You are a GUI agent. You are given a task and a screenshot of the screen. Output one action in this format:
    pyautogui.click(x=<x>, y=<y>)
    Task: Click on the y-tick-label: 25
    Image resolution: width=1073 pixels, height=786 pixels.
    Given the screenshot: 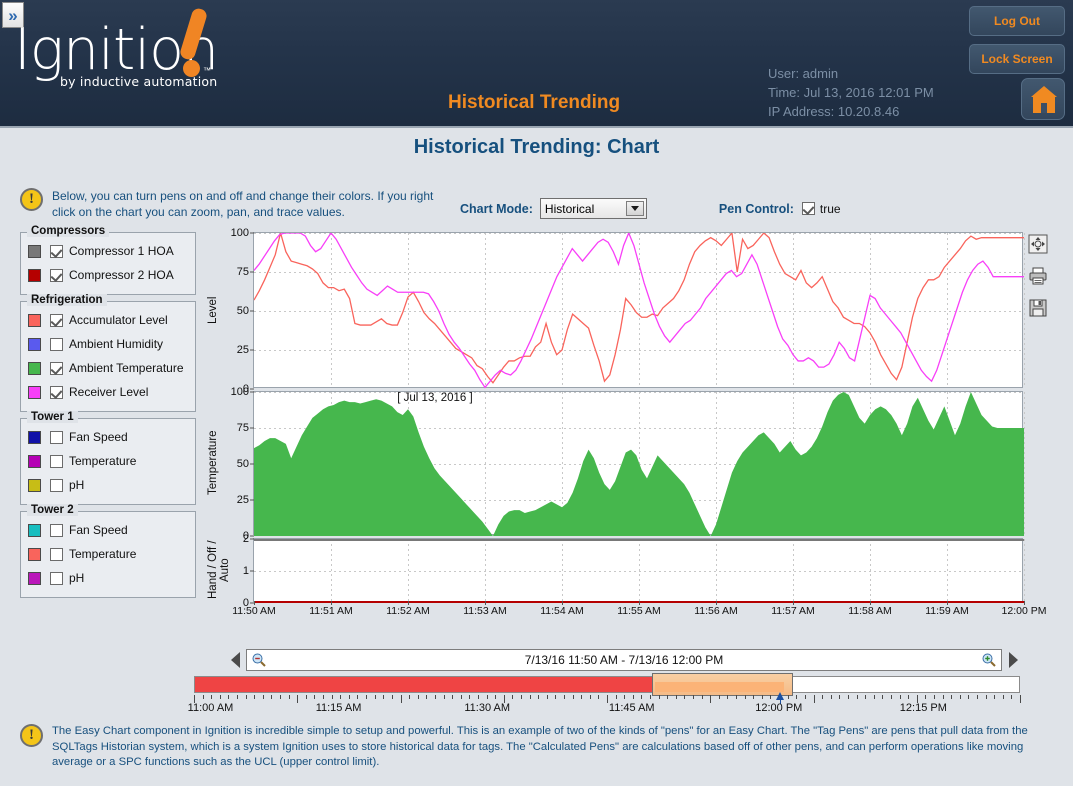 What is the action you would take?
    pyautogui.click(x=242, y=500)
    